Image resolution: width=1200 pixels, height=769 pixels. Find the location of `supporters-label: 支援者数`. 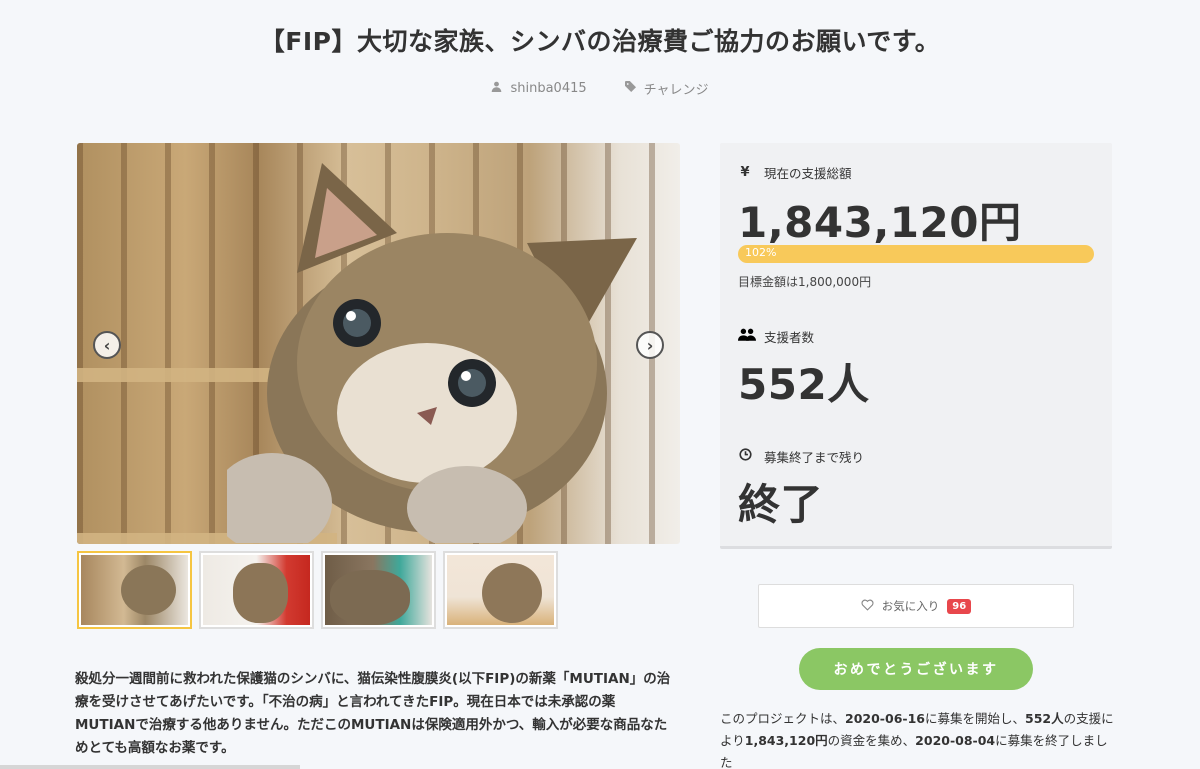

supporters-label: 支援者数 is located at coordinates (789, 337).